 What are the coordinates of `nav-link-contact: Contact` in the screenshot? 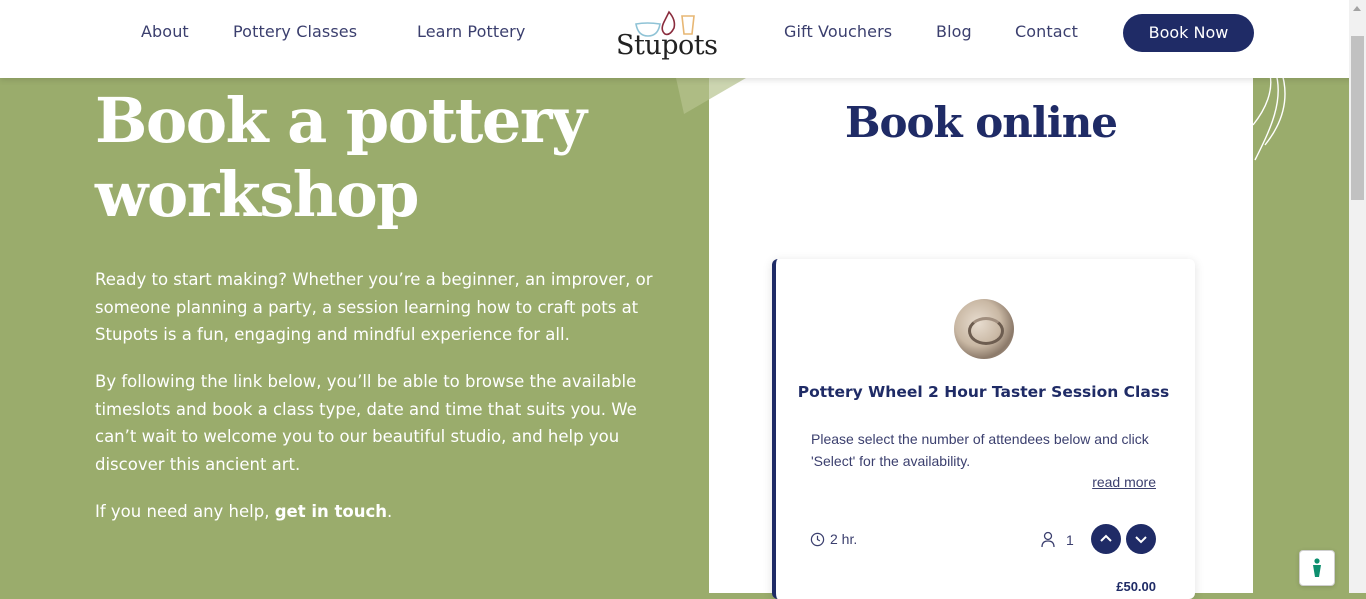 It's located at (1046, 31).